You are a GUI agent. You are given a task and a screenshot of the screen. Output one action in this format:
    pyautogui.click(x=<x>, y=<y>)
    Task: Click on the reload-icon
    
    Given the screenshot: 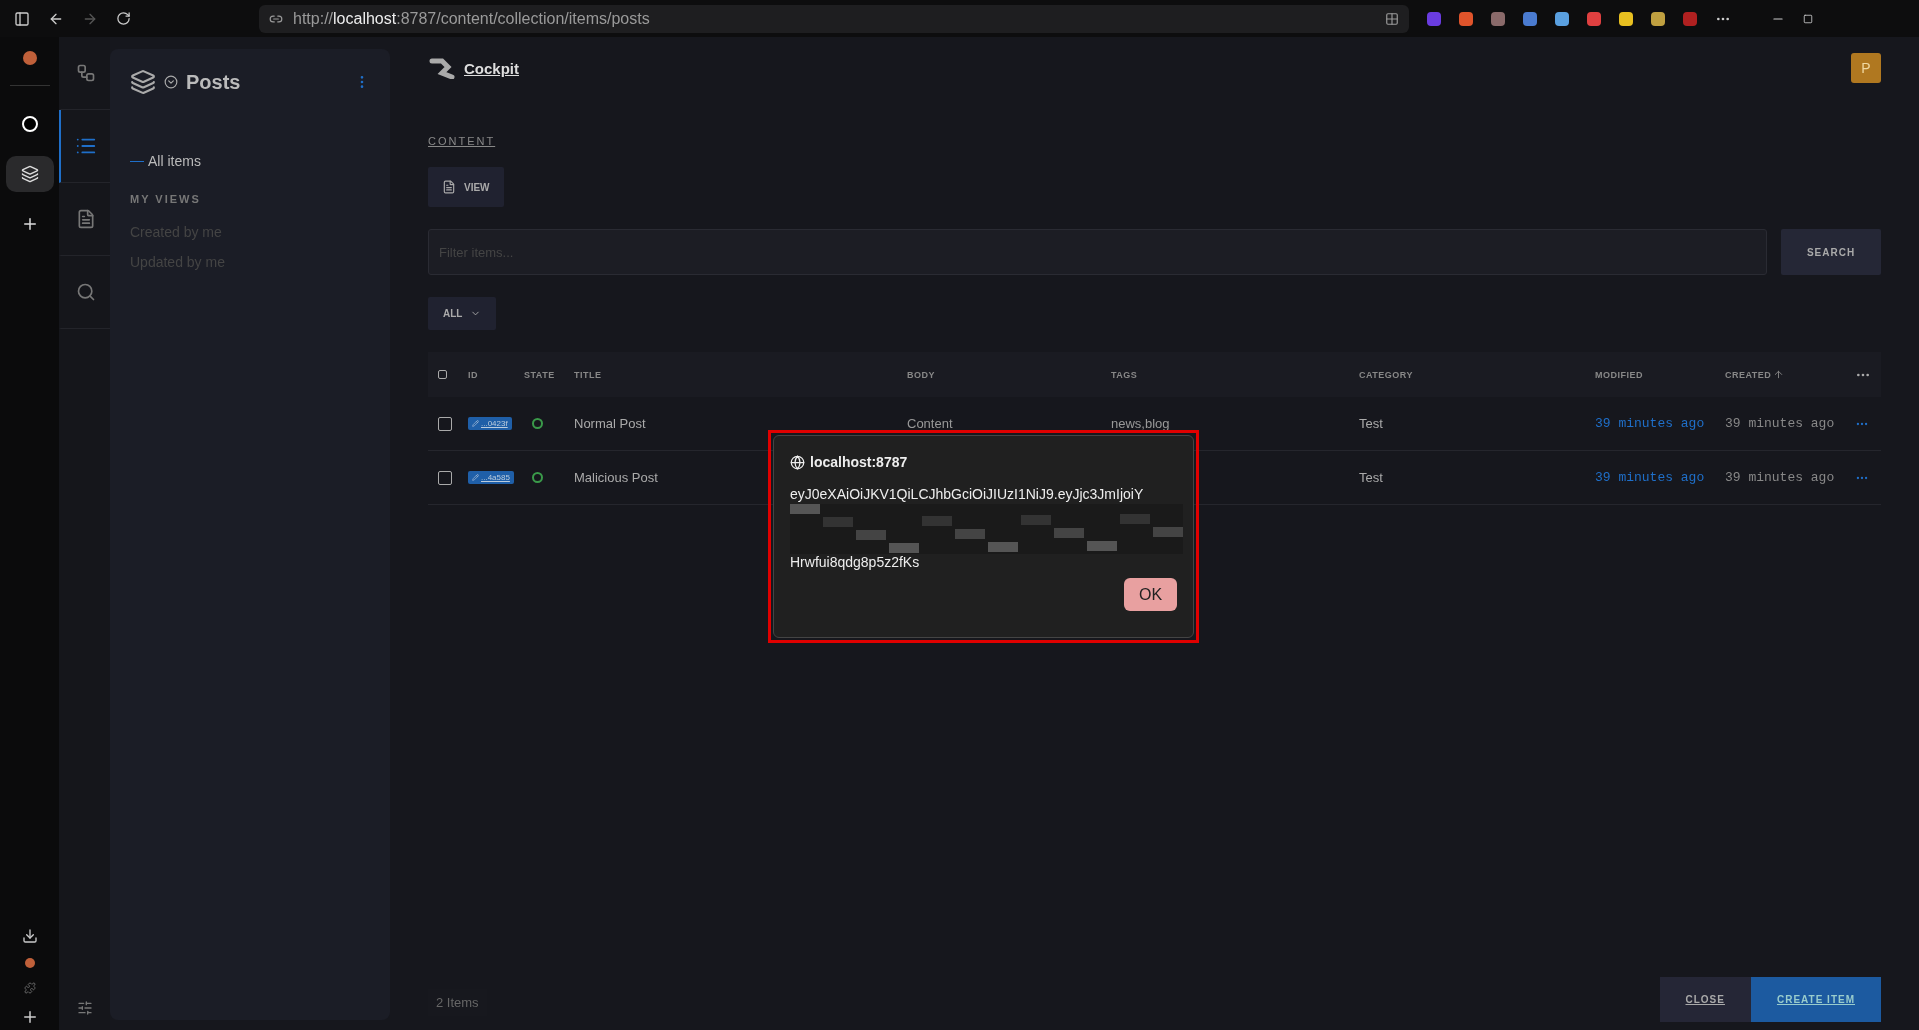 What is the action you would take?
    pyautogui.click(x=123, y=18)
    